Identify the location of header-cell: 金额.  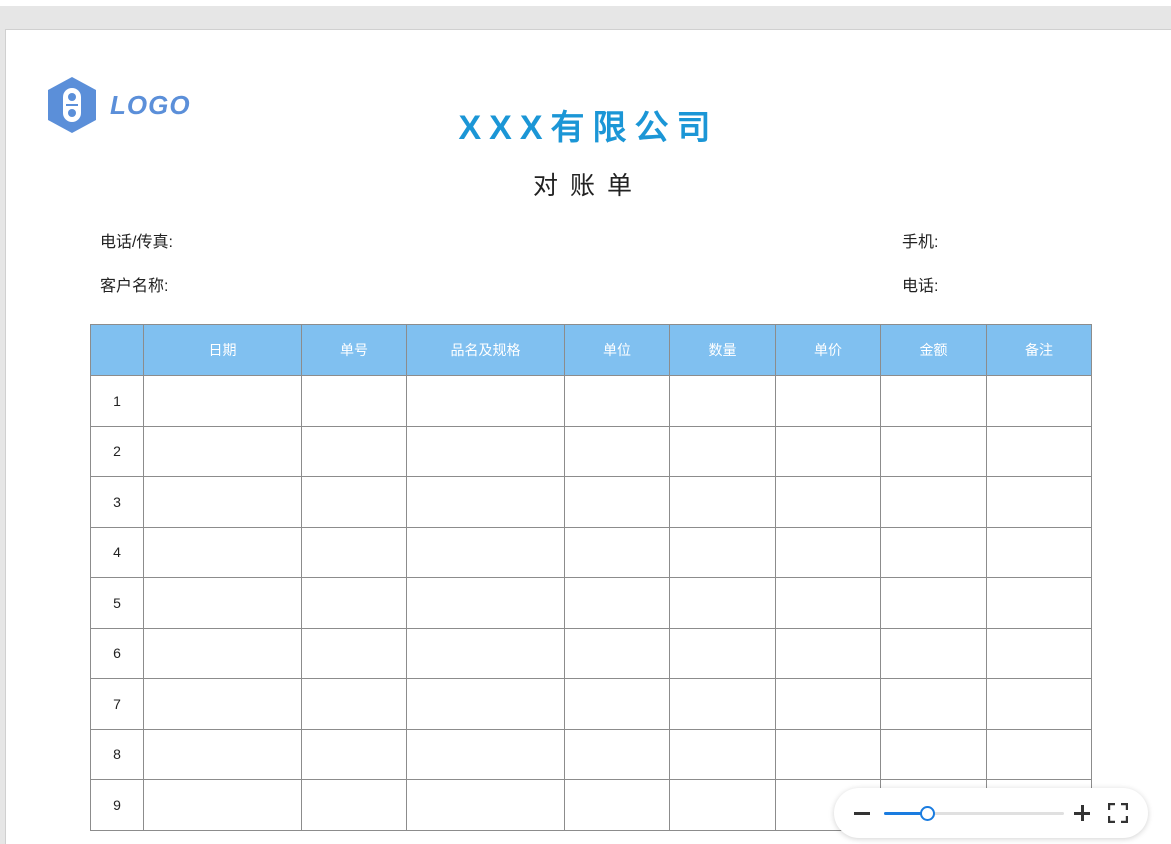
(933, 350).